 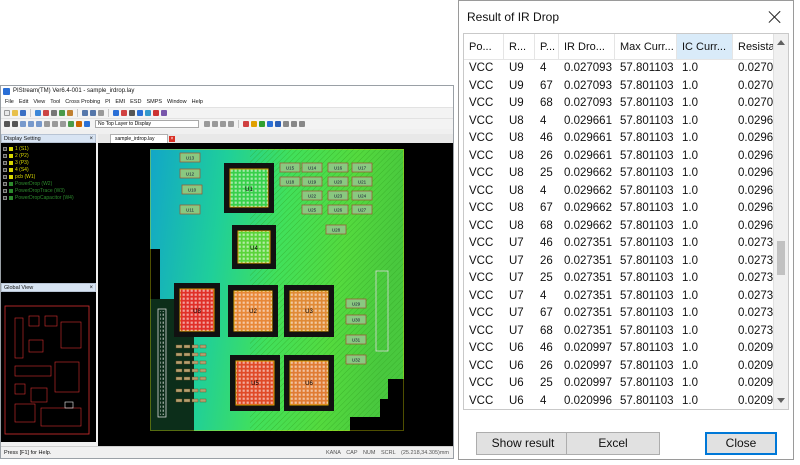 What do you see at coordinates (302, 124) in the screenshot?
I see `help-icon` at bounding box center [302, 124].